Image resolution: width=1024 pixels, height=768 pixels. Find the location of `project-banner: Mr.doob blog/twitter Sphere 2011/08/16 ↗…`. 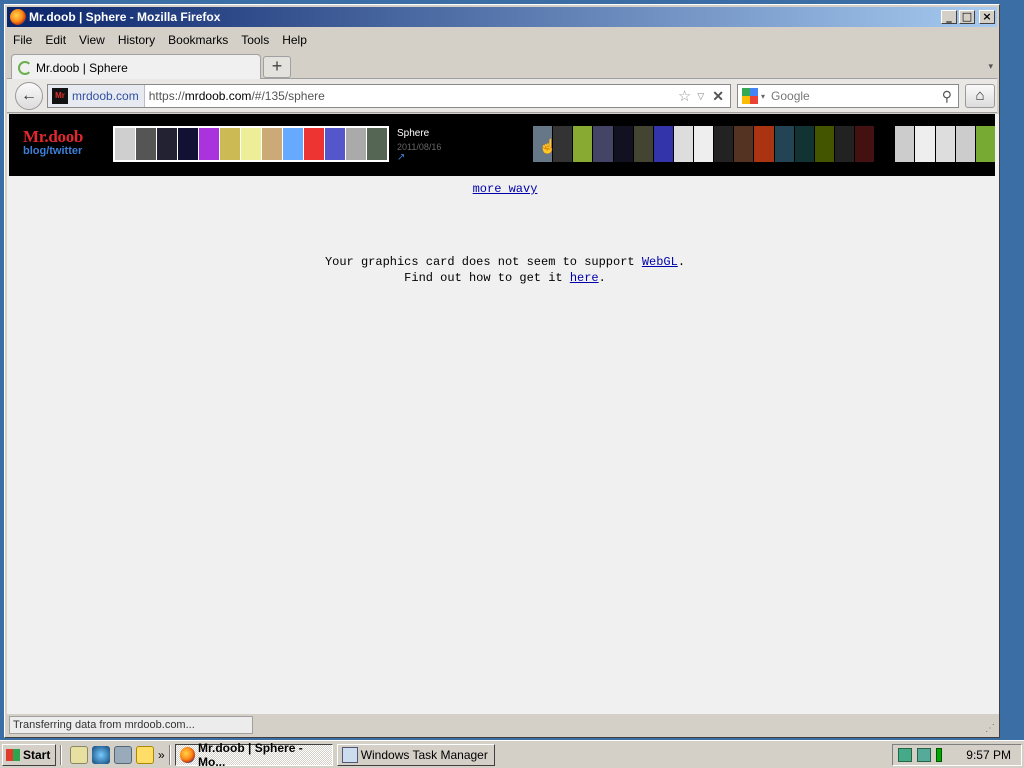

project-banner: Mr.doob blog/twitter Sphere 2011/08/16 ↗… is located at coordinates (502, 145).